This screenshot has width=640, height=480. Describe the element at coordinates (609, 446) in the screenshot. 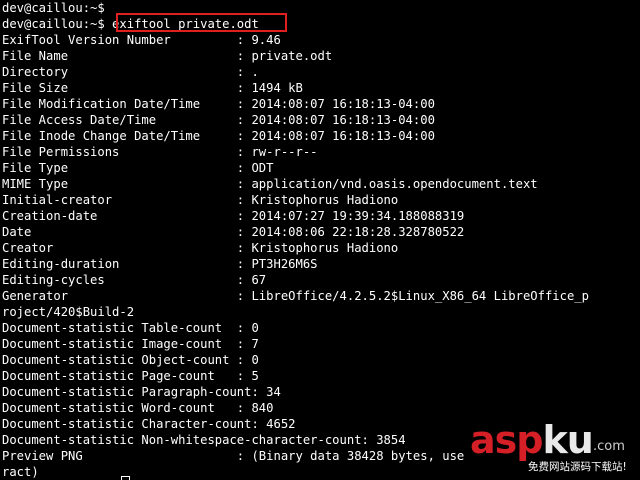

I see `watermark-domain: .com` at that location.